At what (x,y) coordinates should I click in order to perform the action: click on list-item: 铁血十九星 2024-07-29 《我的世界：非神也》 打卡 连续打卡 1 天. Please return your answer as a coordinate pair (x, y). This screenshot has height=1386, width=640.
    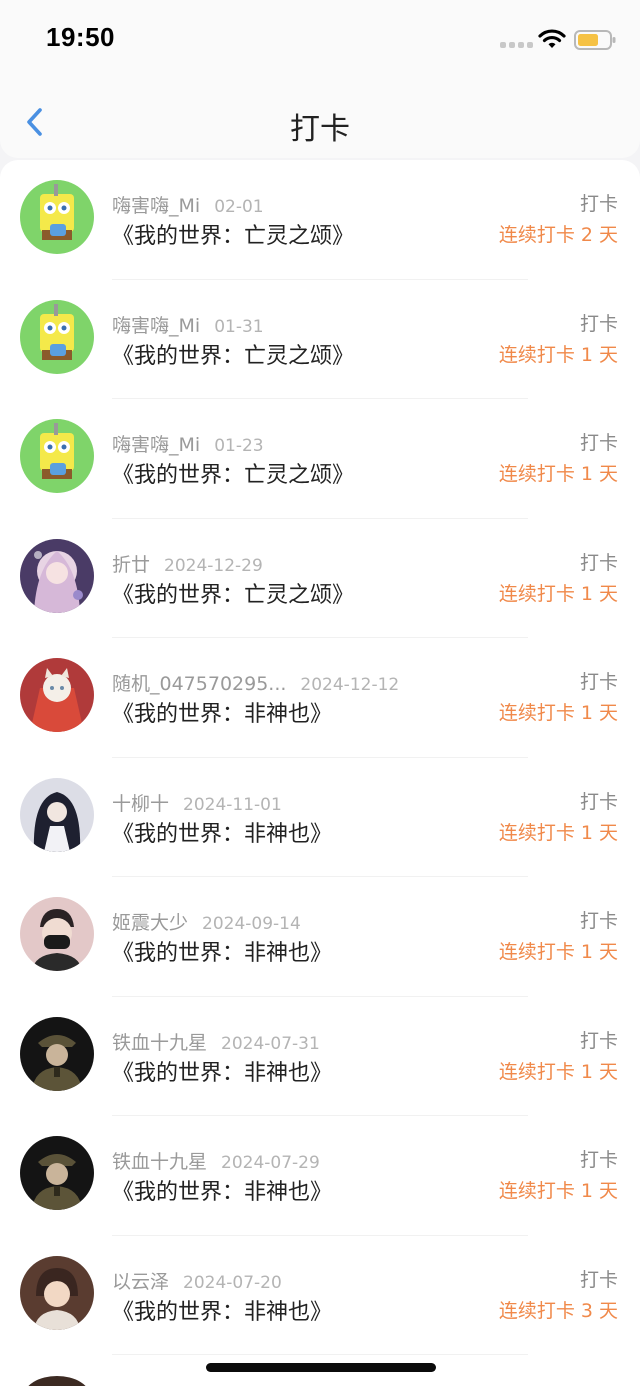
    Looking at the image, I should click on (320, 1176).